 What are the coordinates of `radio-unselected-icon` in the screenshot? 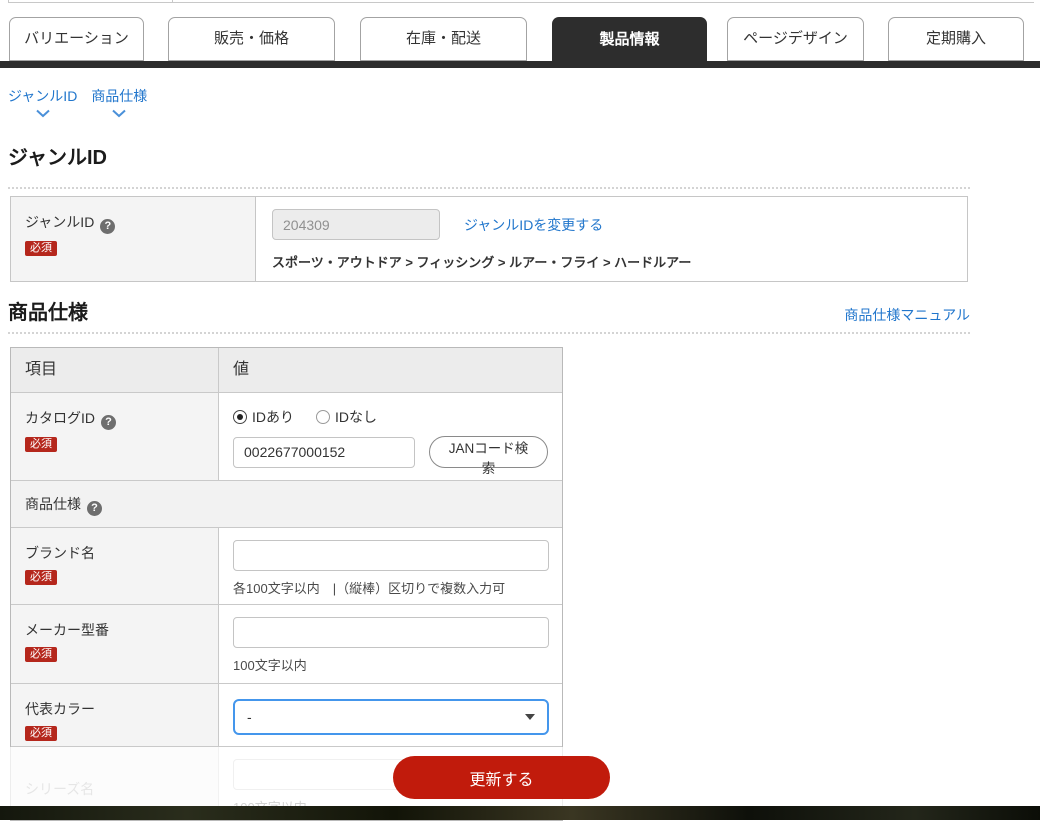 It's located at (323, 417).